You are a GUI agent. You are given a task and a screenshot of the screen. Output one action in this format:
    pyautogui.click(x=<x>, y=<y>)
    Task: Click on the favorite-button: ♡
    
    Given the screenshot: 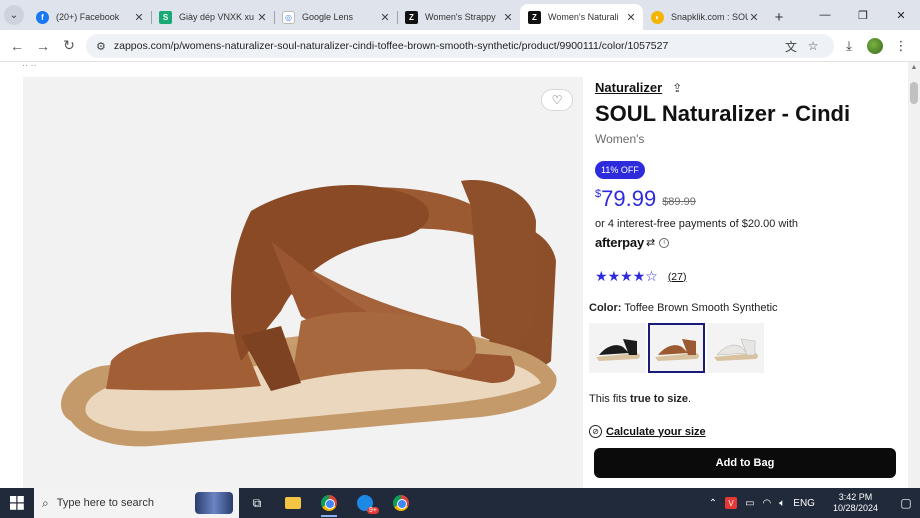 What is the action you would take?
    pyautogui.click(x=557, y=100)
    